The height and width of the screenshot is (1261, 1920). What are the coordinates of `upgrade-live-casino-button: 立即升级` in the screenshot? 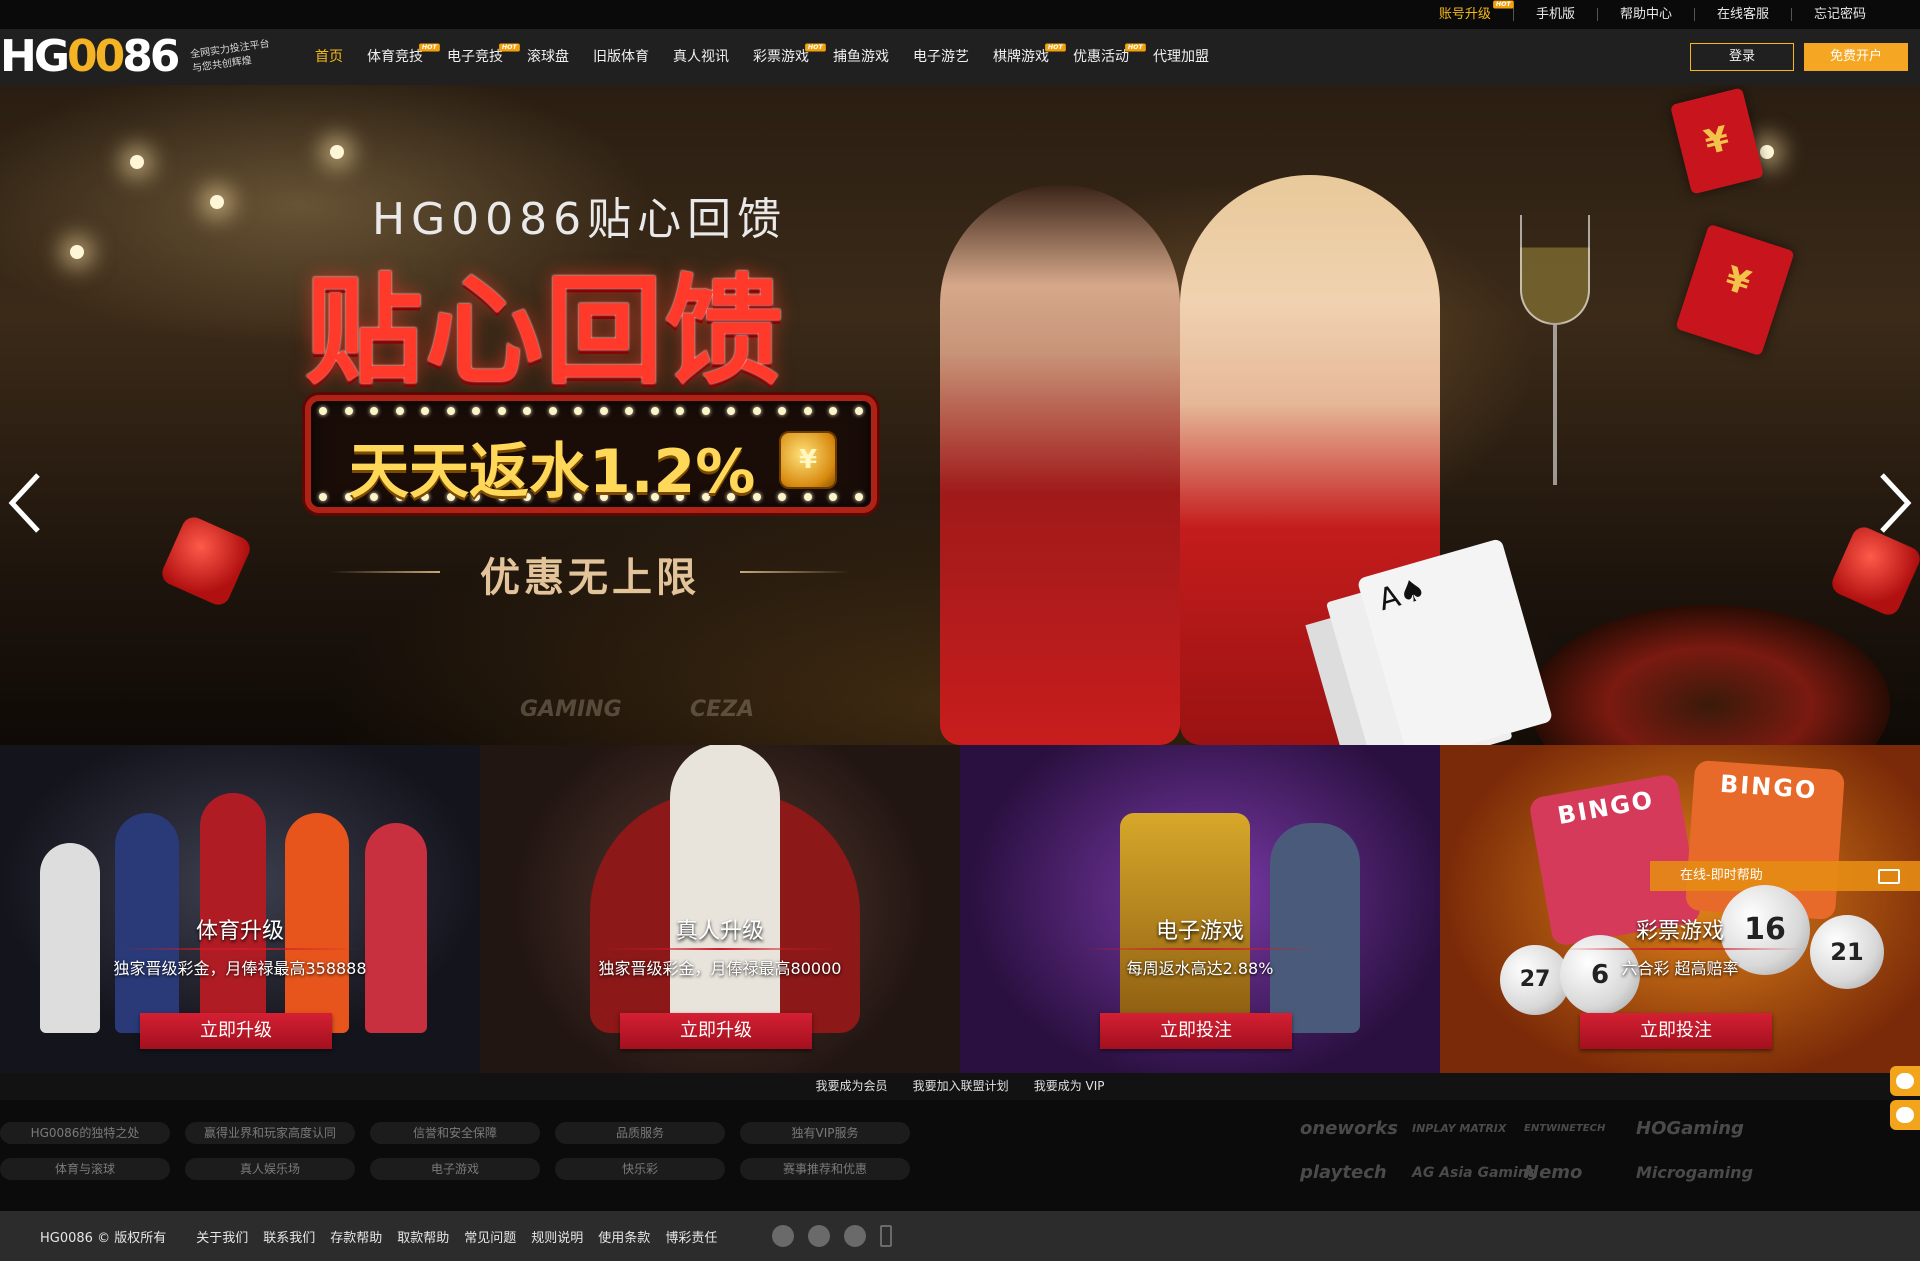 It's located at (716, 1031).